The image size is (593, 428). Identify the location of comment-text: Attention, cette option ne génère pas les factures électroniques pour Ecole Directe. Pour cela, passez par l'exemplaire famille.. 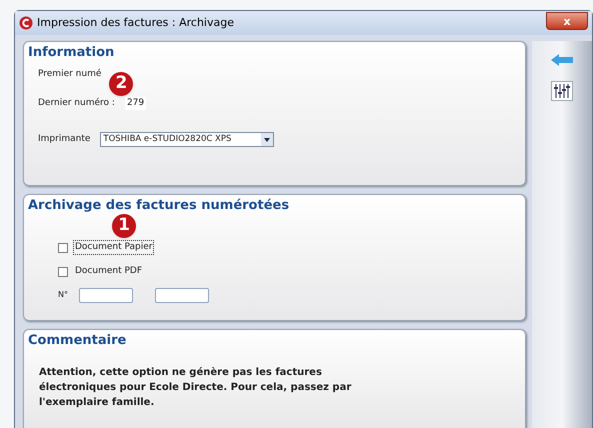
(195, 388).